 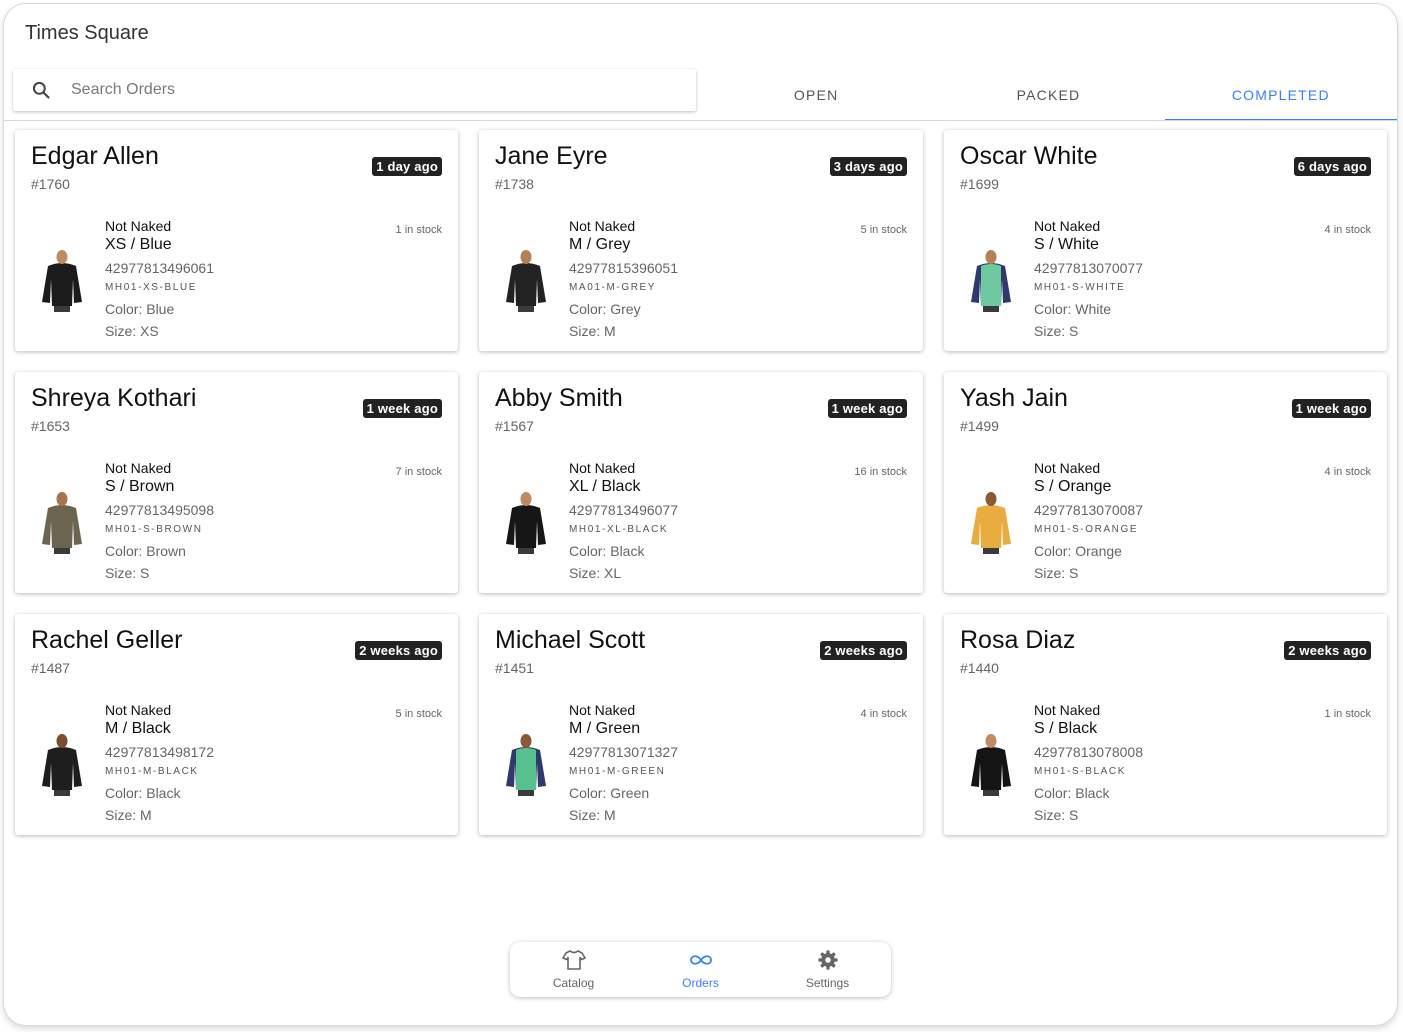 What do you see at coordinates (140, 309) in the screenshot?
I see `product-color: Color: Blue` at bounding box center [140, 309].